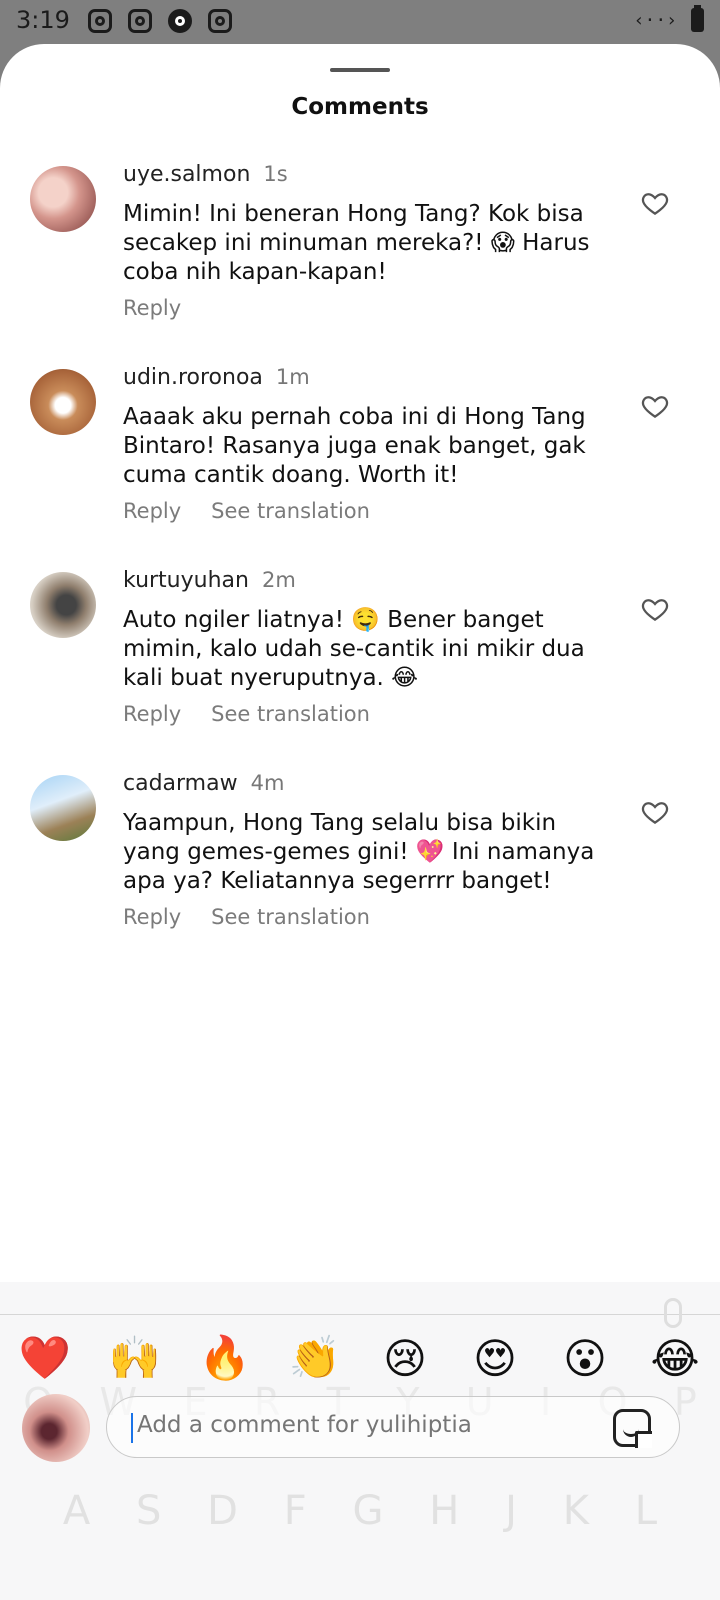  What do you see at coordinates (180, 21) in the screenshot?
I see `app-notification-icon` at bounding box center [180, 21].